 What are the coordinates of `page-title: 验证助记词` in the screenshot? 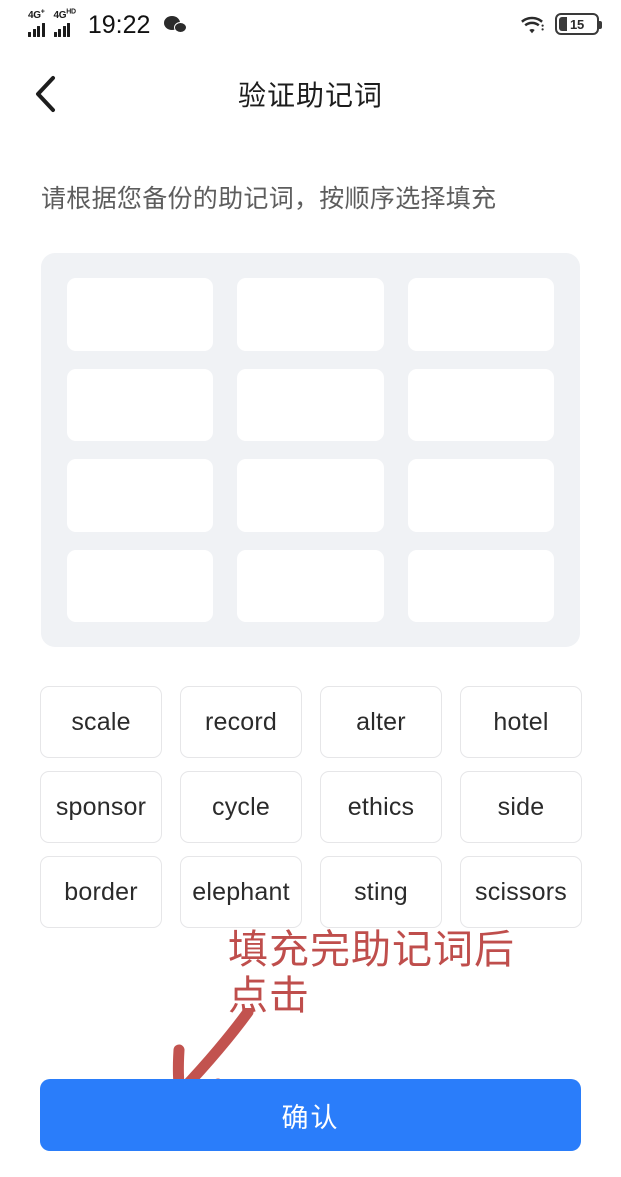 It's located at (310, 95).